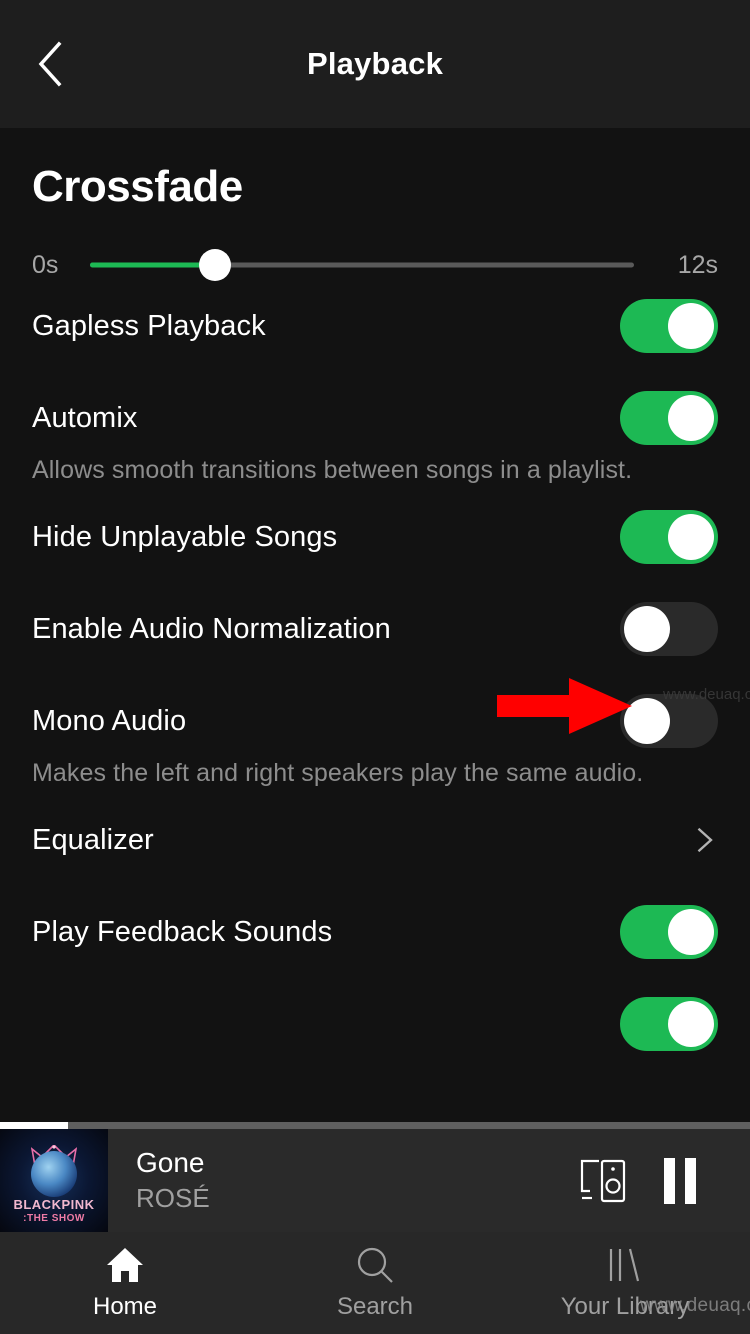  I want to click on nav-item-search: Search, so click(375, 1283).